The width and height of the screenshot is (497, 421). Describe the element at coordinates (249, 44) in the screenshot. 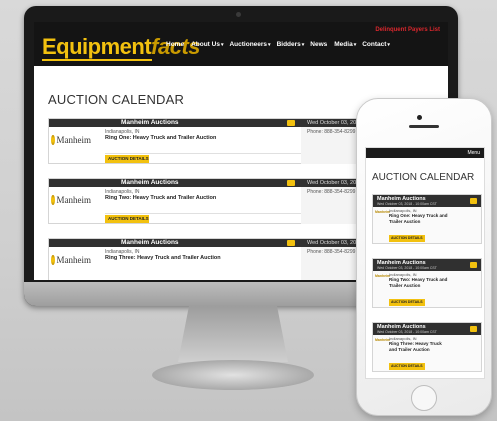

I see `nav-auctioneers: Auctioneers▾` at that location.